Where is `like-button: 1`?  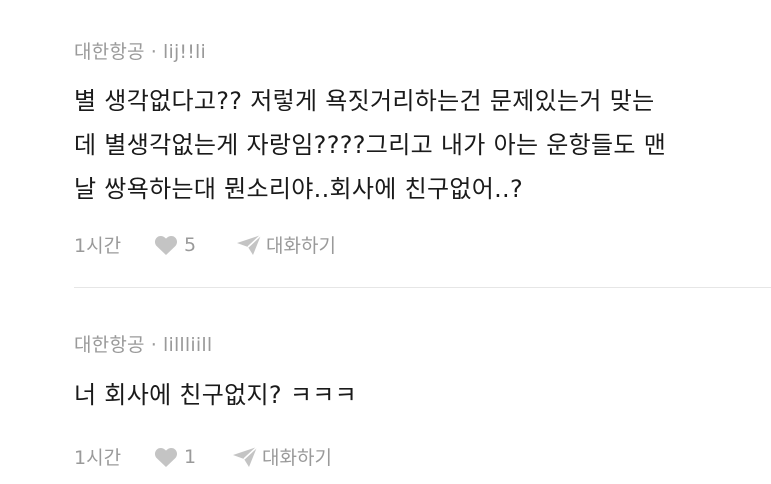 like-button: 1 is located at coordinates (193, 457).